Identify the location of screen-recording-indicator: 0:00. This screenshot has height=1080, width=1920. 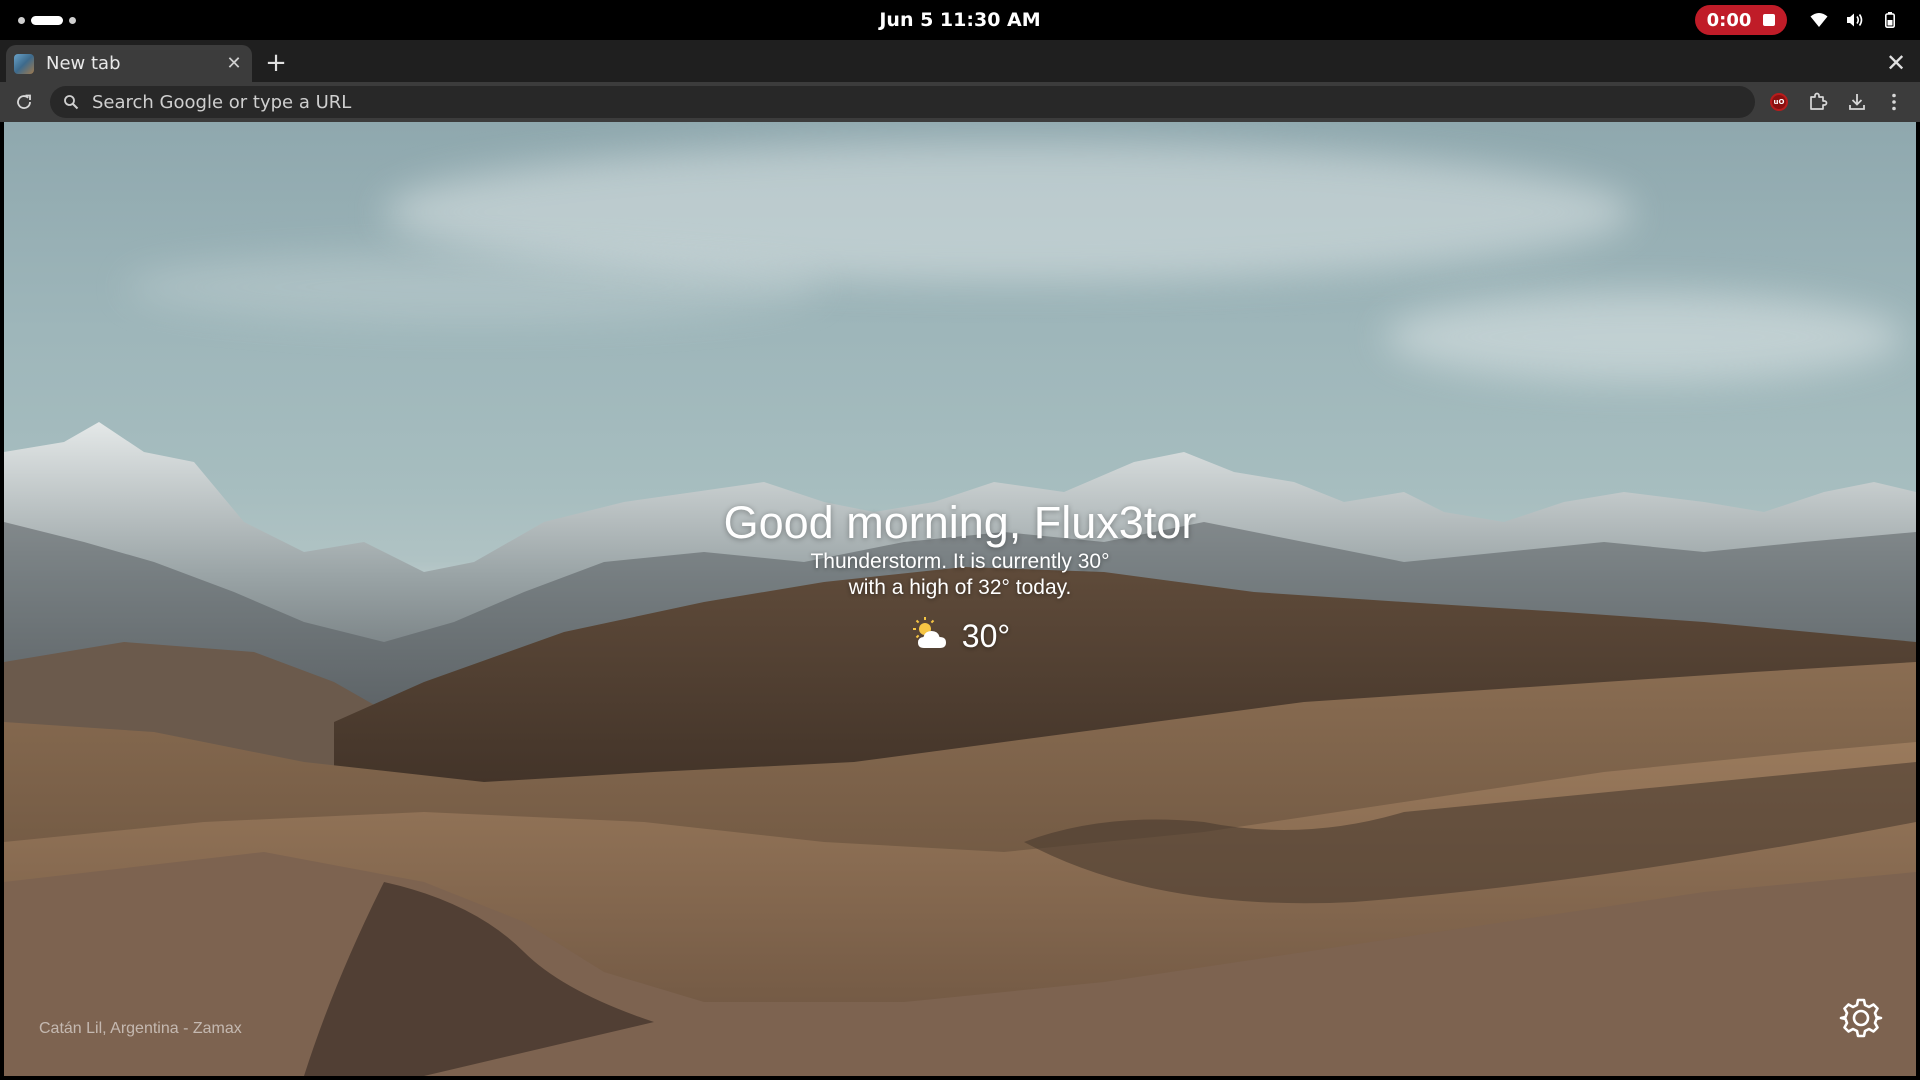
(1741, 20).